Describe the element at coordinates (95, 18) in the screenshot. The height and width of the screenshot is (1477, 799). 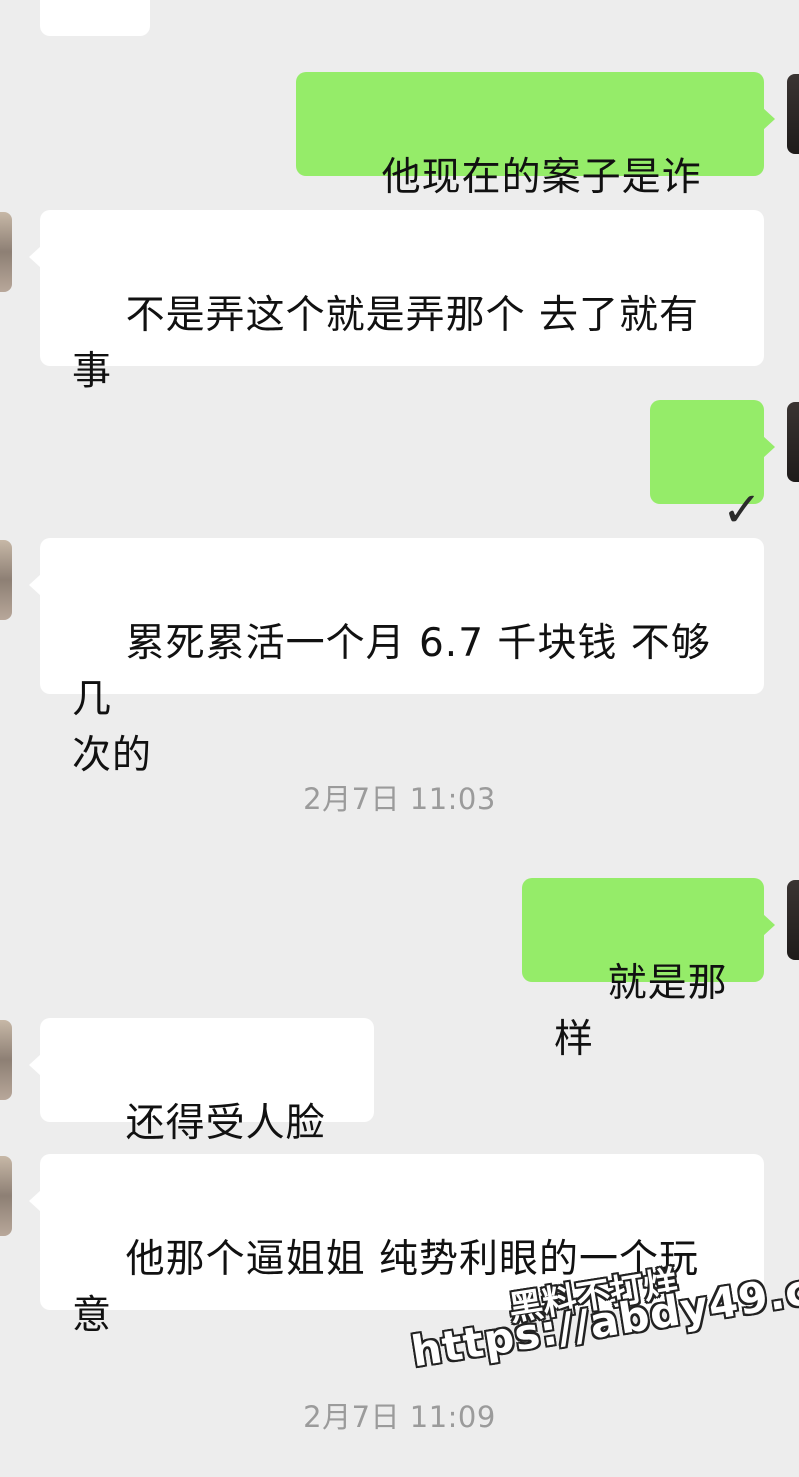
I see `message-bubble-incoming: 恩` at that location.